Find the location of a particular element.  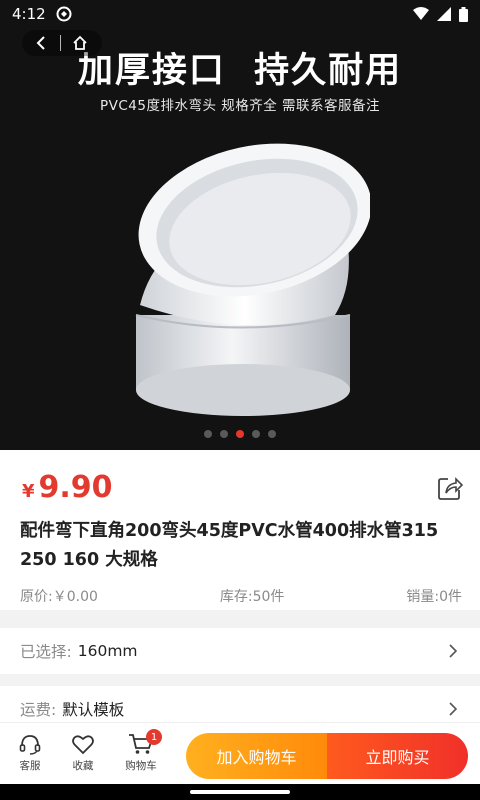

status-bar: 4:12 is located at coordinates (240, 14).